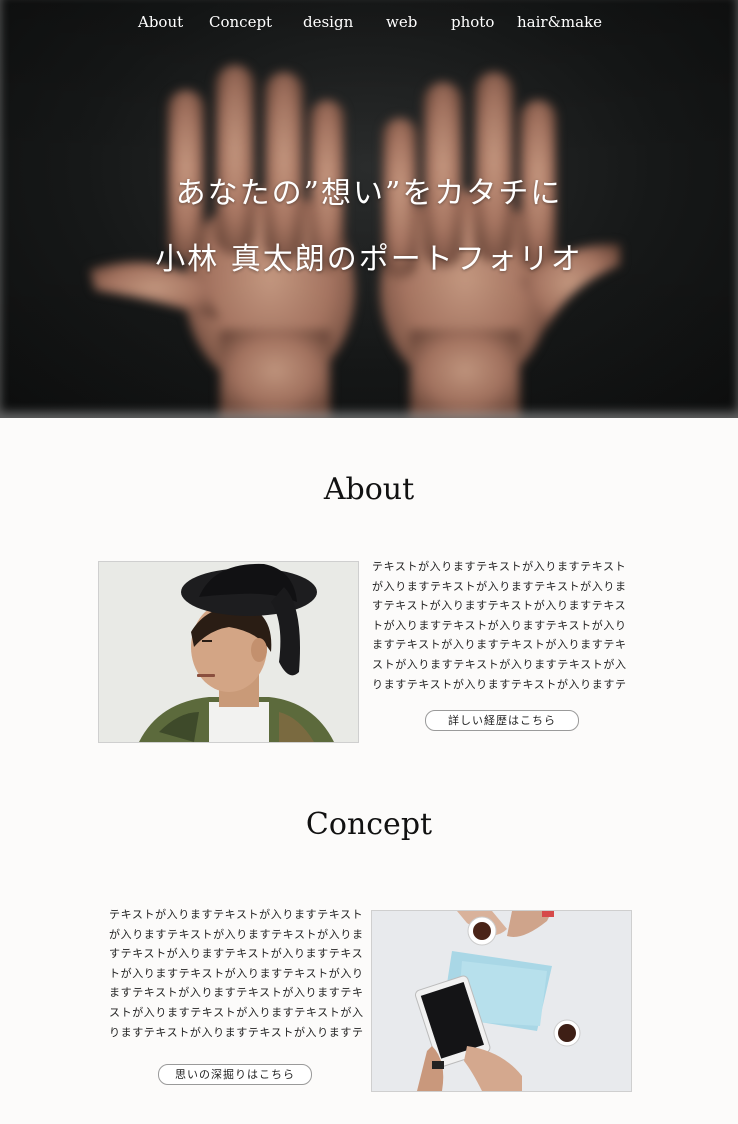  I want to click on desk-photo-icon, so click(501, 1001).